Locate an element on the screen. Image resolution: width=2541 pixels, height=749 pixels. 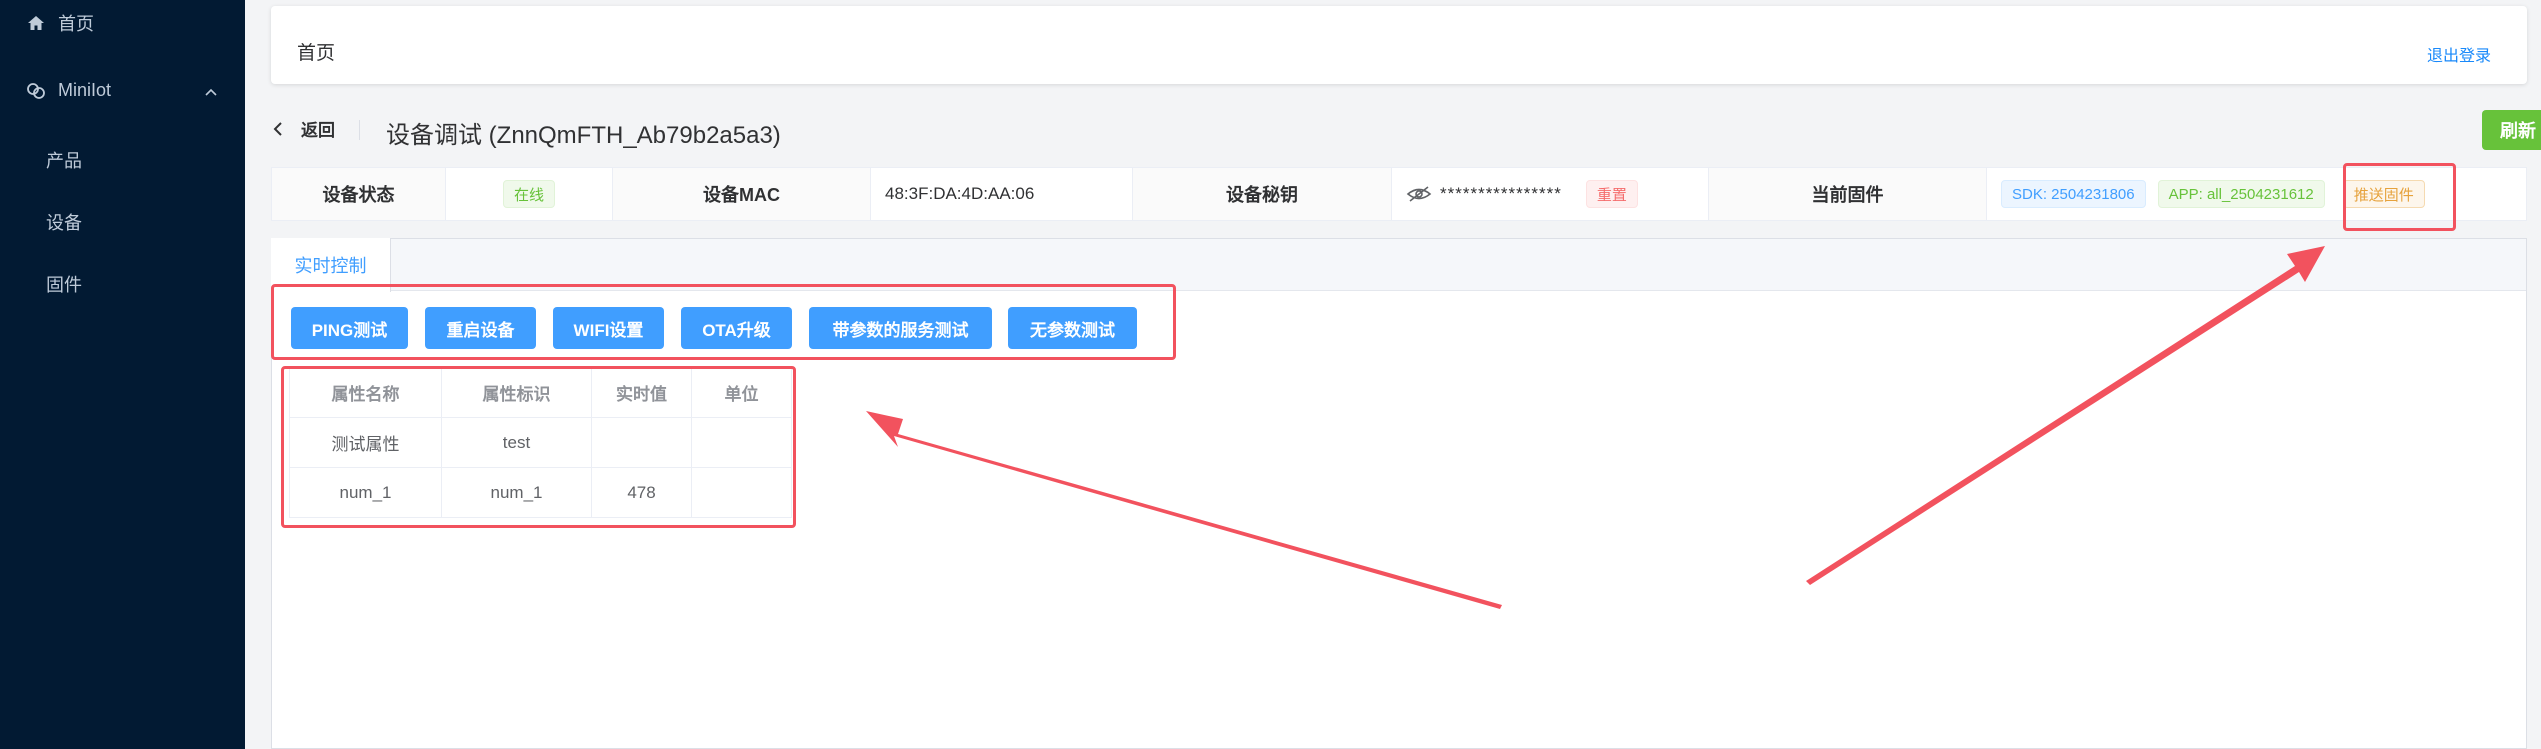
ping-test-button: PING测试 is located at coordinates (349, 328).